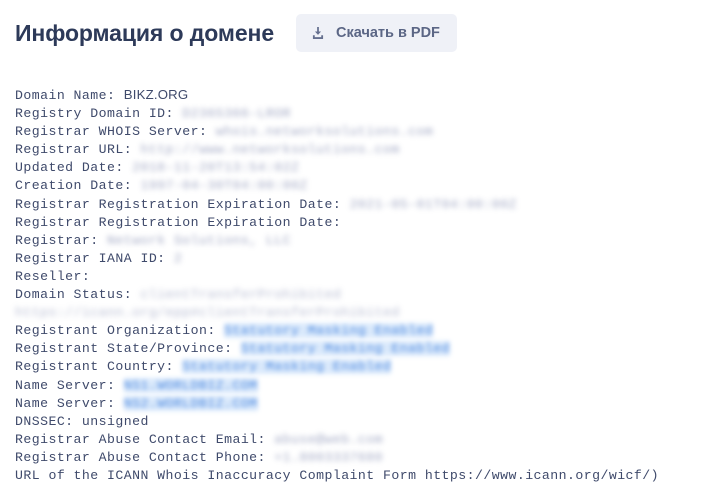  I want to click on whois-line-label: Registry Domain ID:, so click(99, 114).